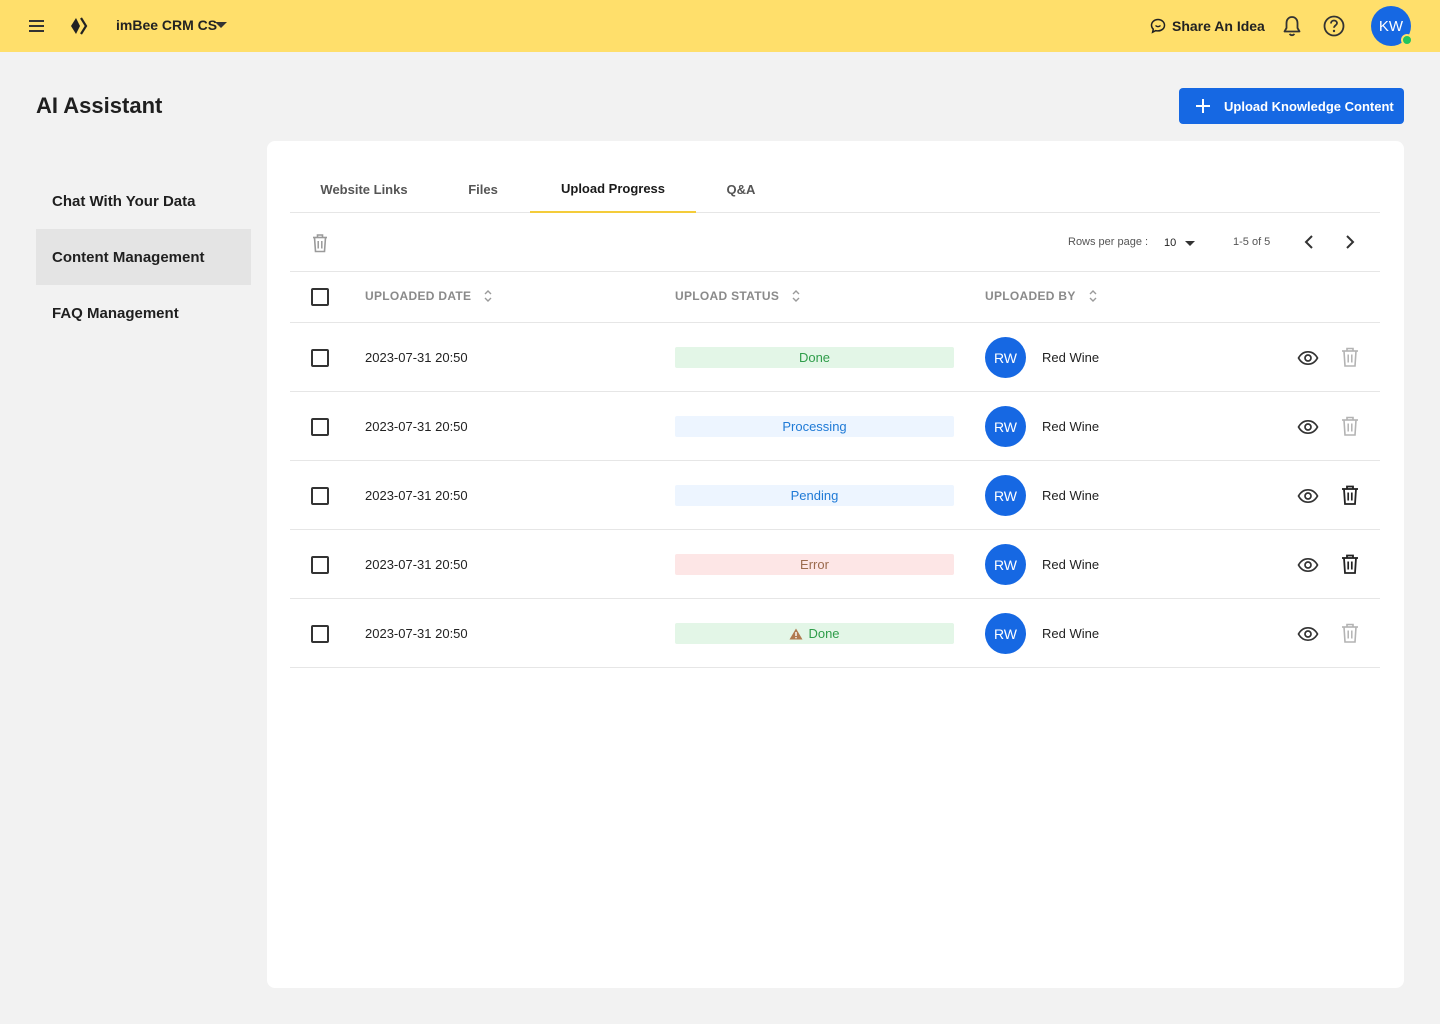  I want to click on column-label: UPLOADED DATE, so click(418, 296).